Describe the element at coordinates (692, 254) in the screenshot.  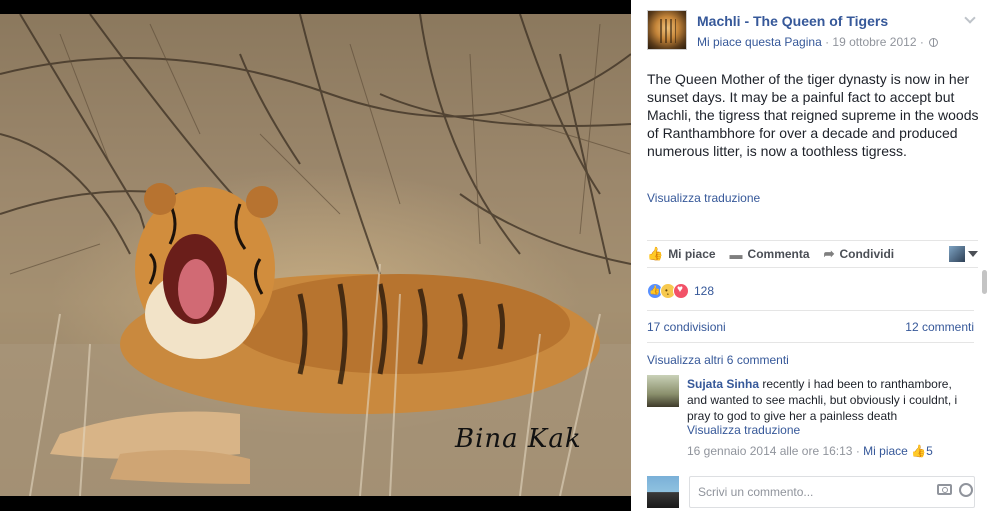
I see `like-button-label: Mi piace` at that location.